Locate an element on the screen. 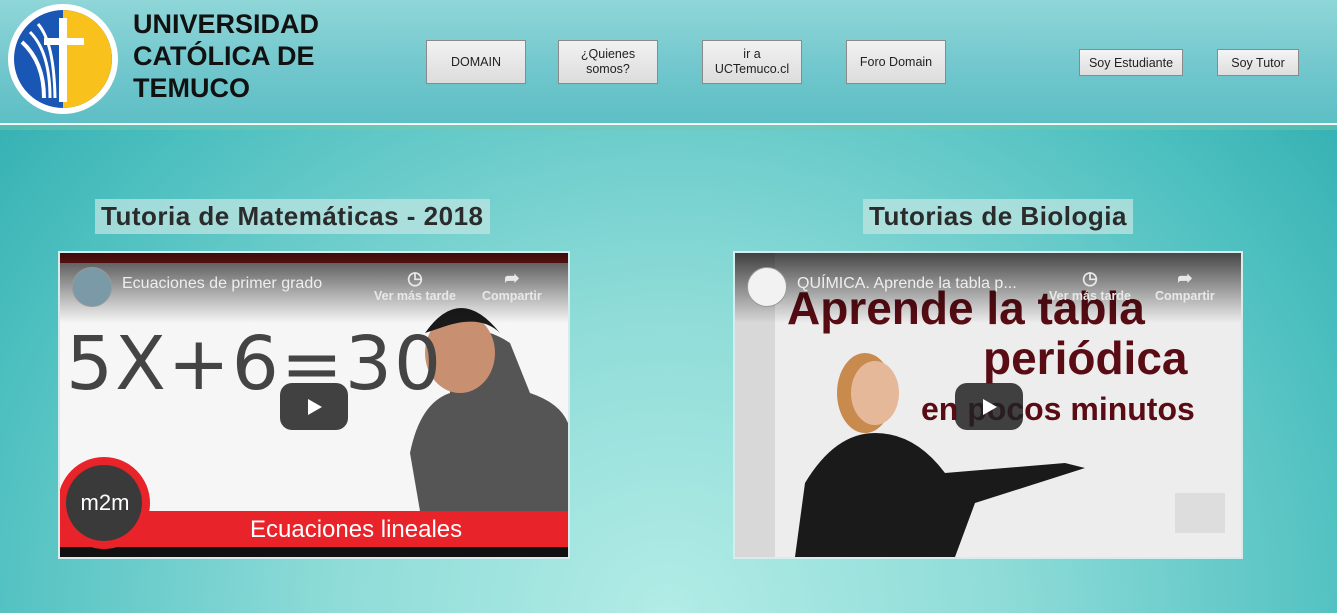  bio-thumb-line2: periódica is located at coordinates (1085, 358).